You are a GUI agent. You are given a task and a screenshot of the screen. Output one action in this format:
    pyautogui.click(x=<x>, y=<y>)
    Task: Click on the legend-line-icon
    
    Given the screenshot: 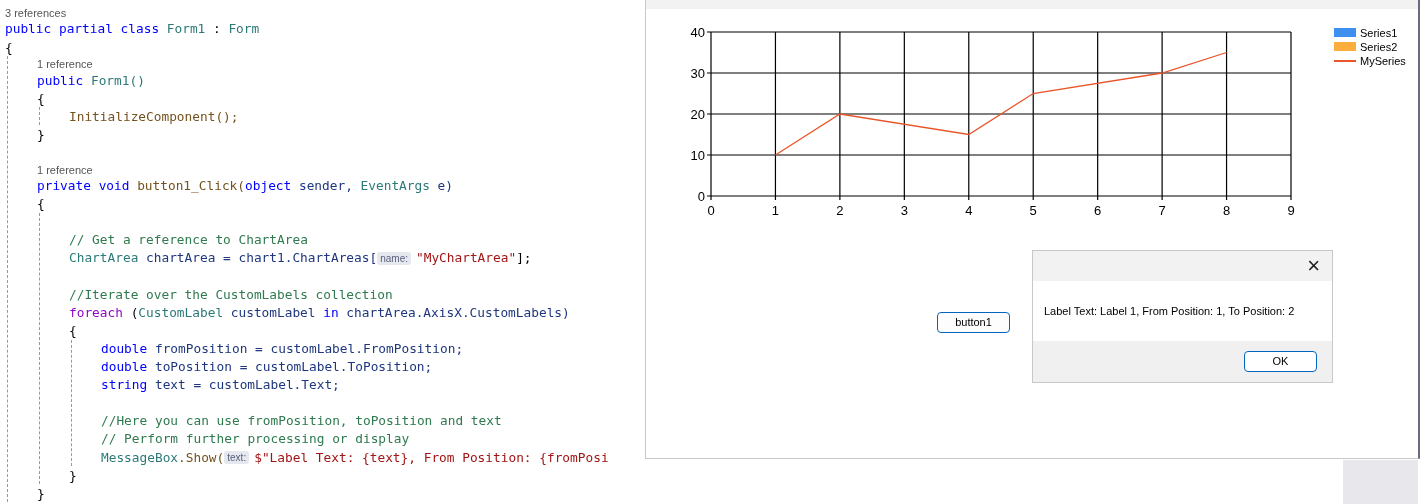 What is the action you would take?
    pyautogui.click(x=1345, y=61)
    